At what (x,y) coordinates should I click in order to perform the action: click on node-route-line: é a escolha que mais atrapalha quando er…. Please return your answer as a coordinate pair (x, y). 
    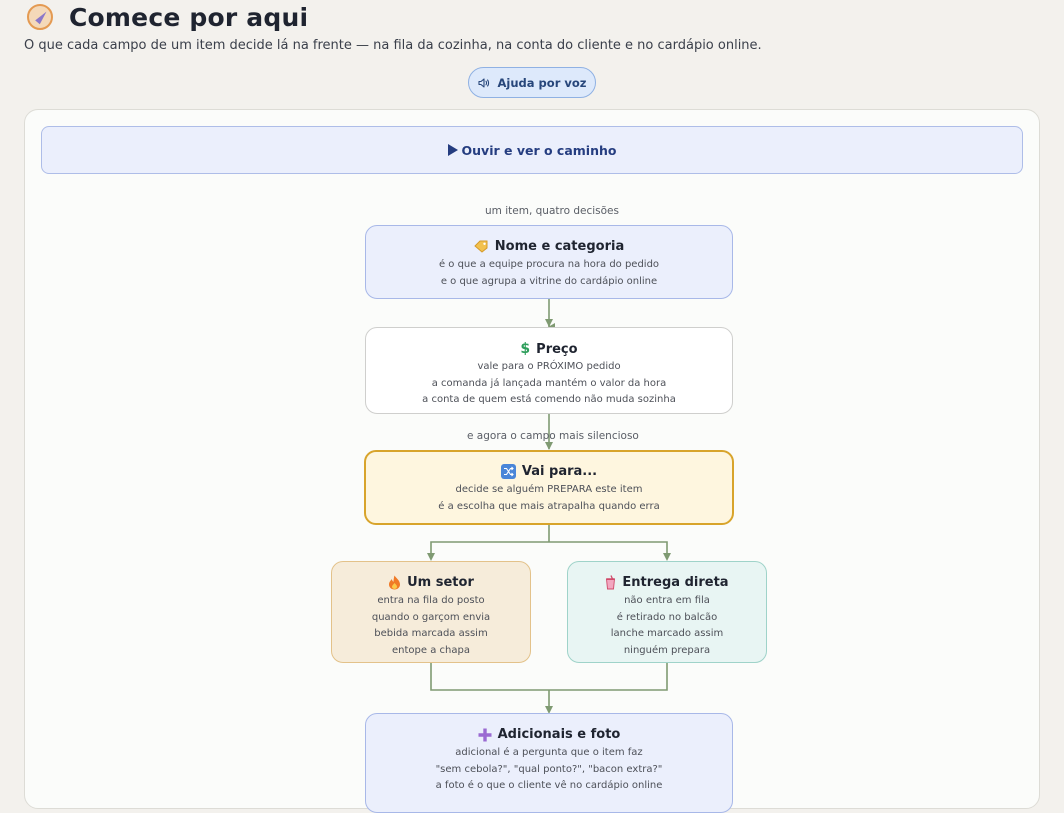
    Looking at the image, I should click on (549, 506).